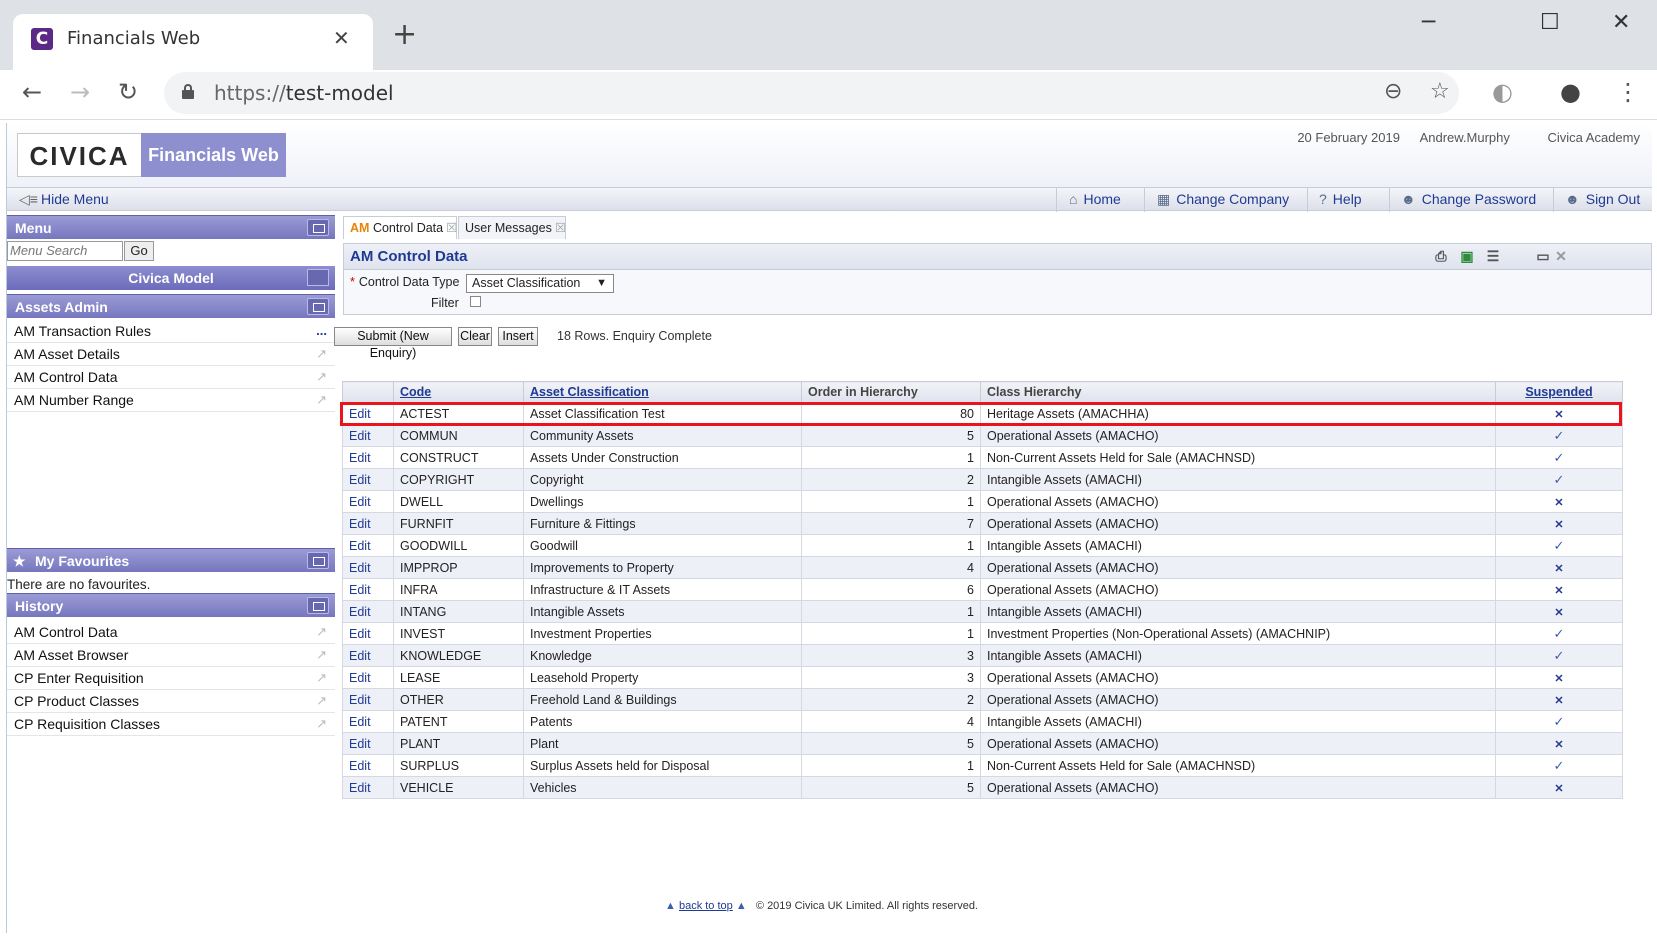 This screenshot has width=1657, height=941. I want to click on civica-model-header: Civica Model, so click(171, 278).